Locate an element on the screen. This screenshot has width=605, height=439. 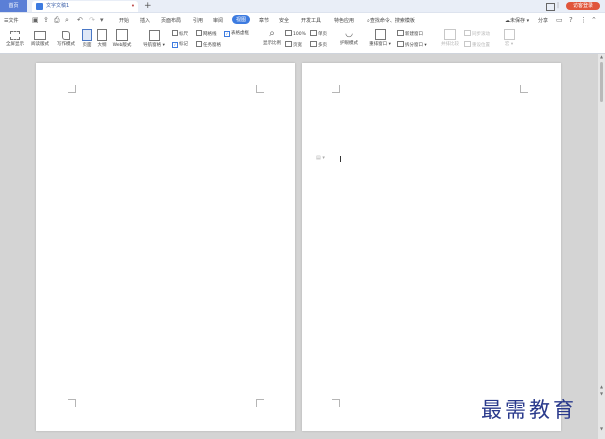
document-tab-close-icon: • is located at coordinates (133, 6).